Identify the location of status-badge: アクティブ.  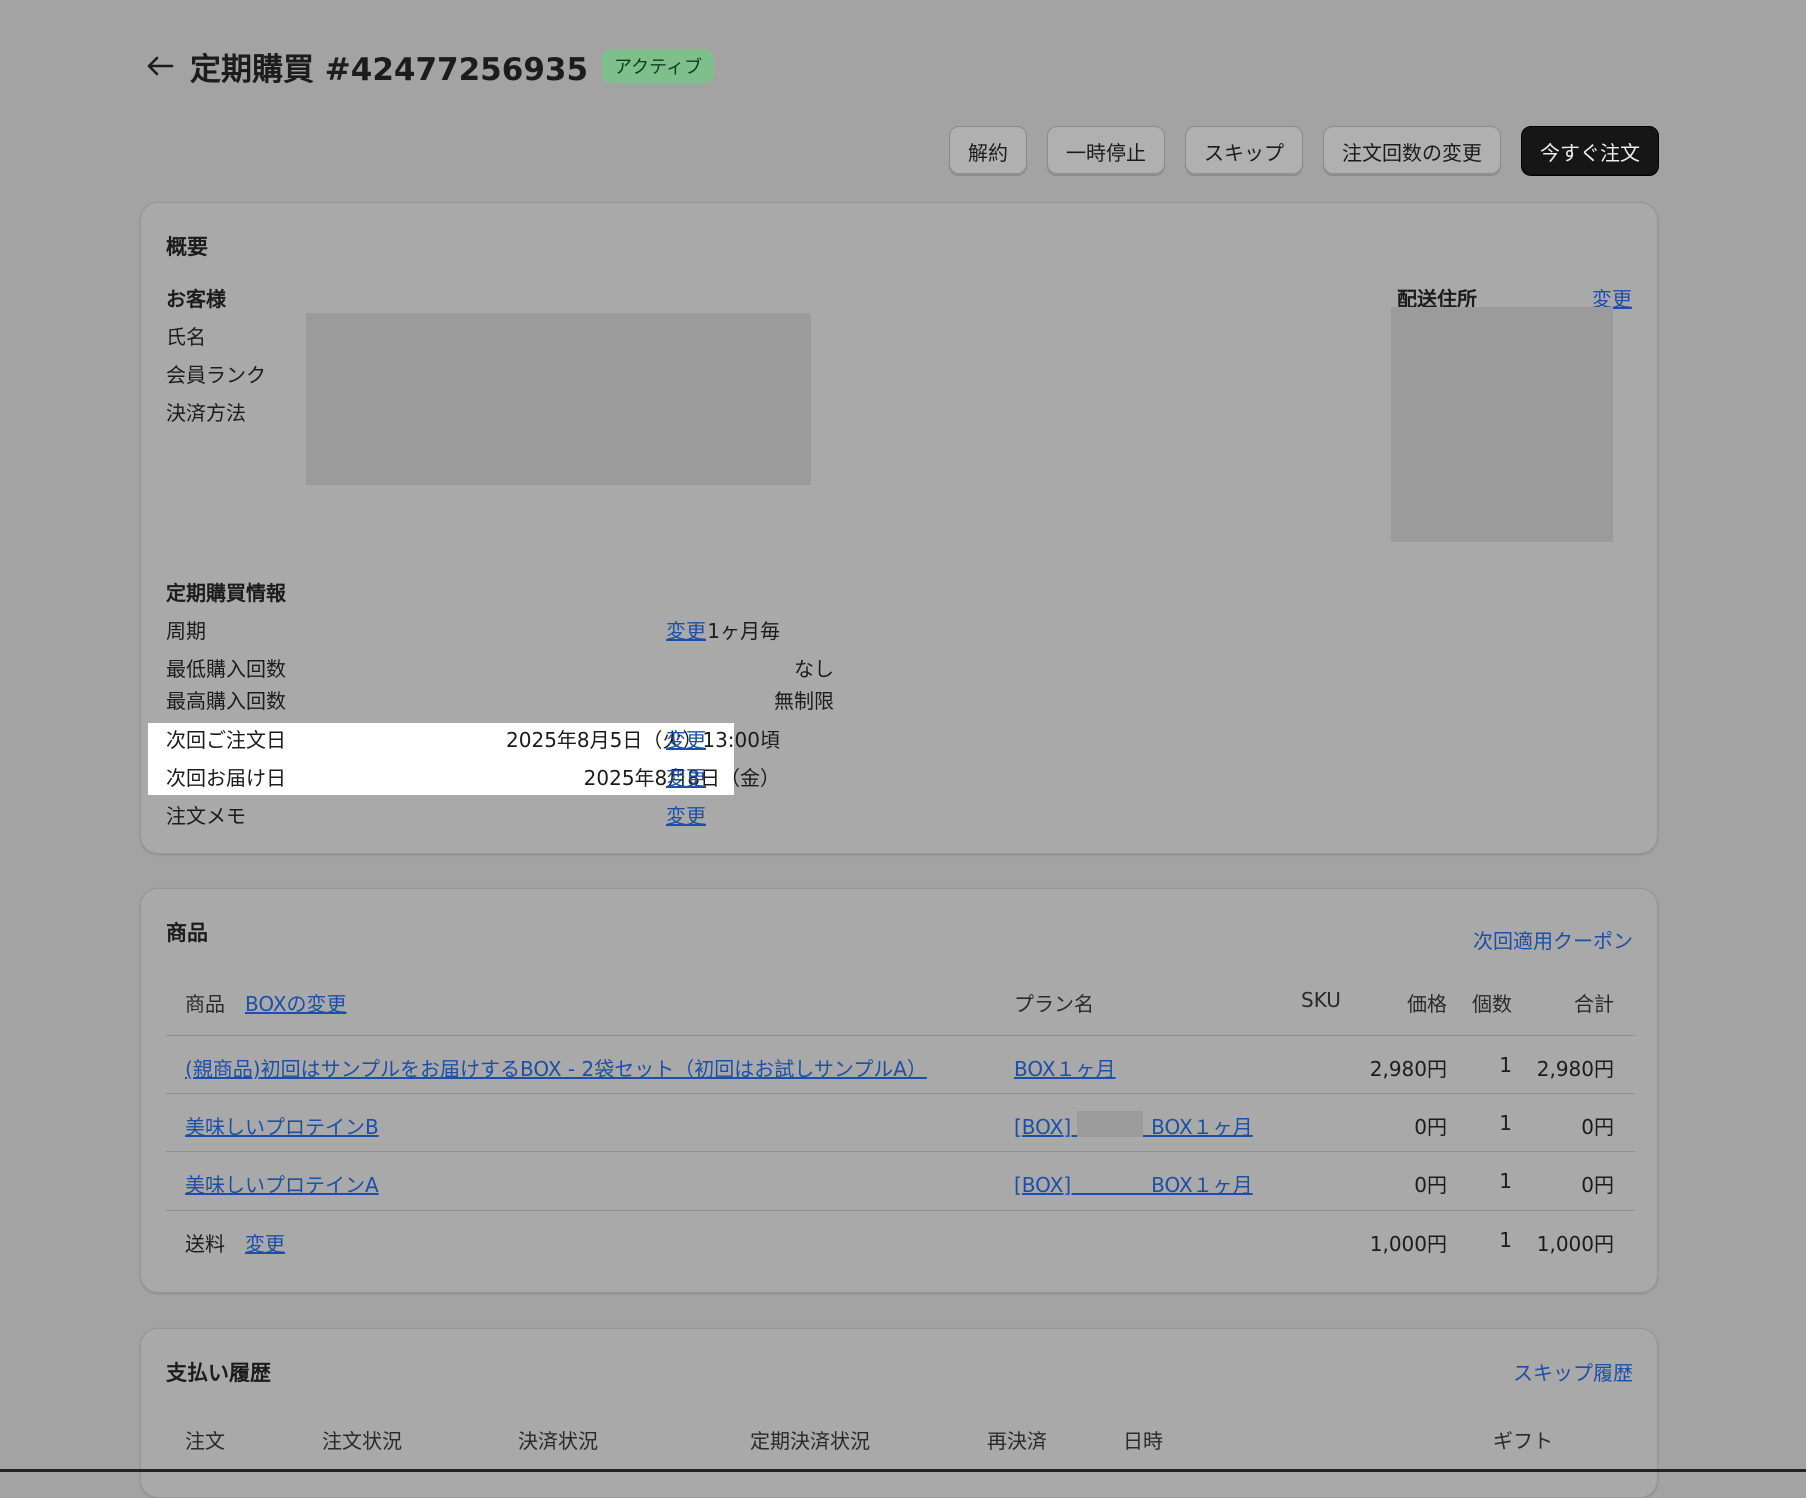
(658, 66).